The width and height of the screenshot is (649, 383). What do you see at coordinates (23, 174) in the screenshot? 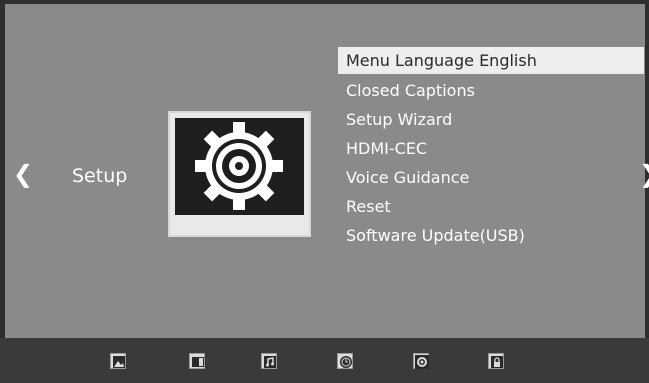
I see `previous-arrow-icon: ❮` at bounding box center [23, 174].